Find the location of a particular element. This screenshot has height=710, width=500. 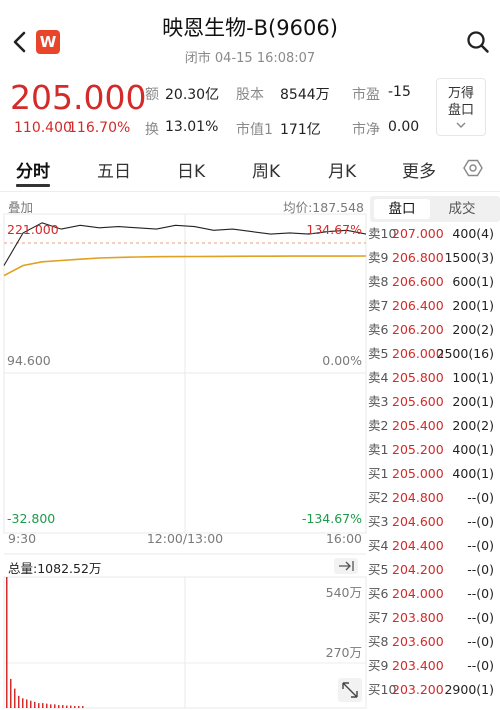

orderbook-row: 买2 204.800 --(0) is located at coordinates (434, 497).